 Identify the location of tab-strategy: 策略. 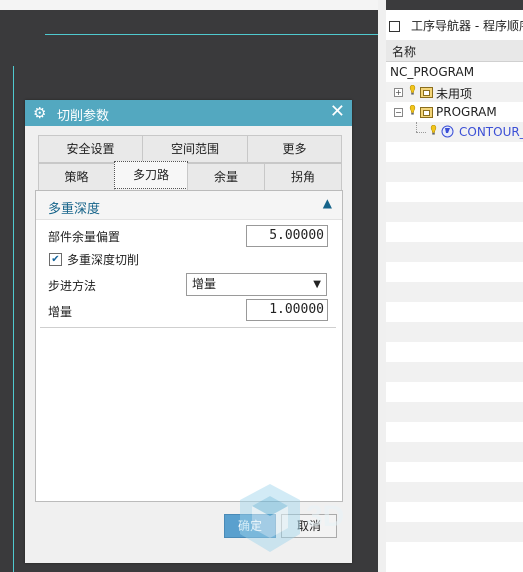
(76, 177).